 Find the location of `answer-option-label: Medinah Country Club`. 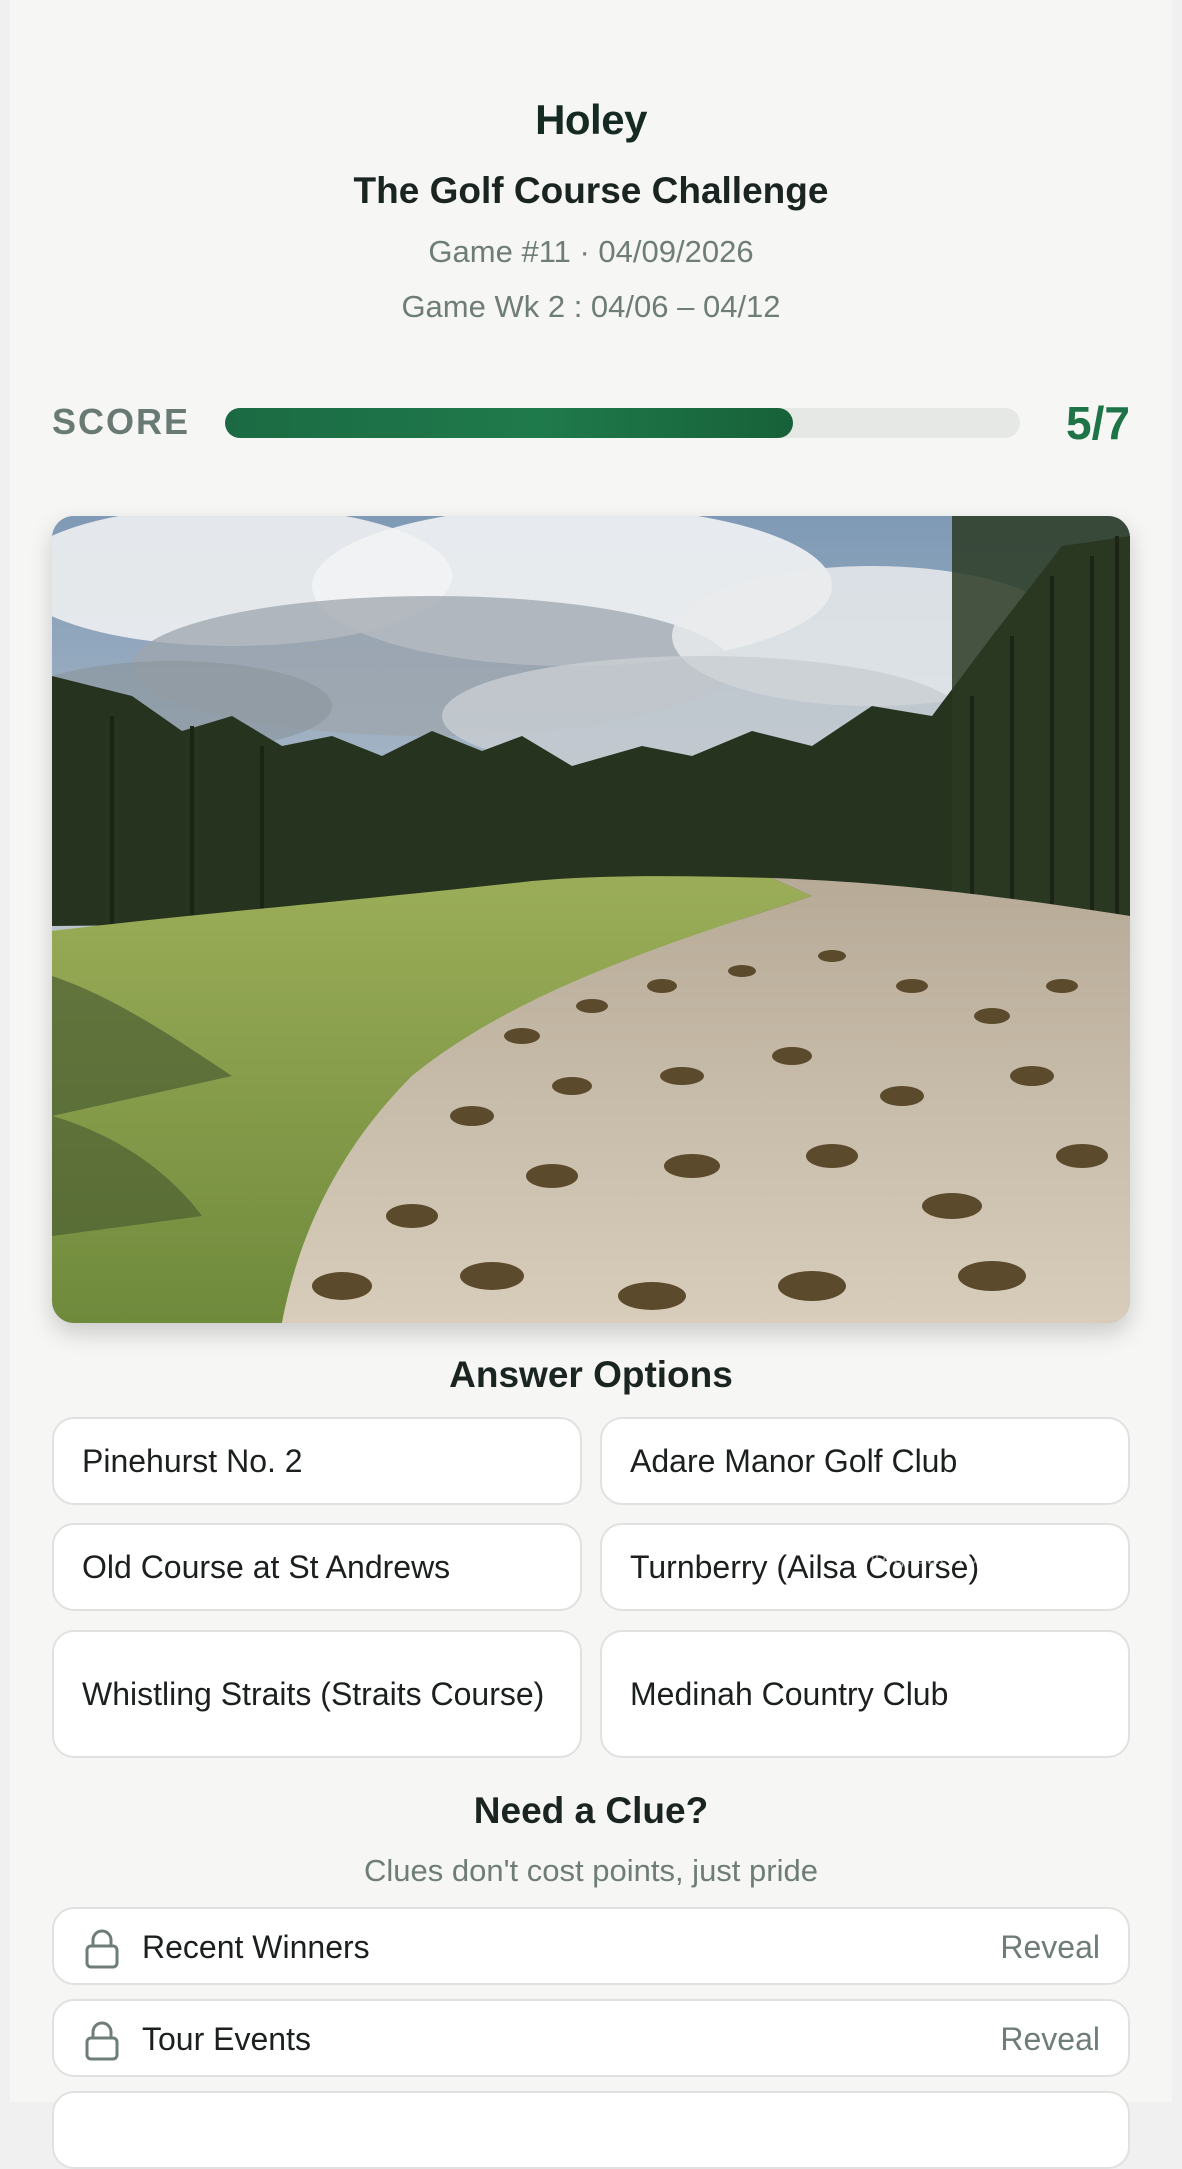

answer-option-label: Medinah Country Club is located at coordinates (789, 1694).